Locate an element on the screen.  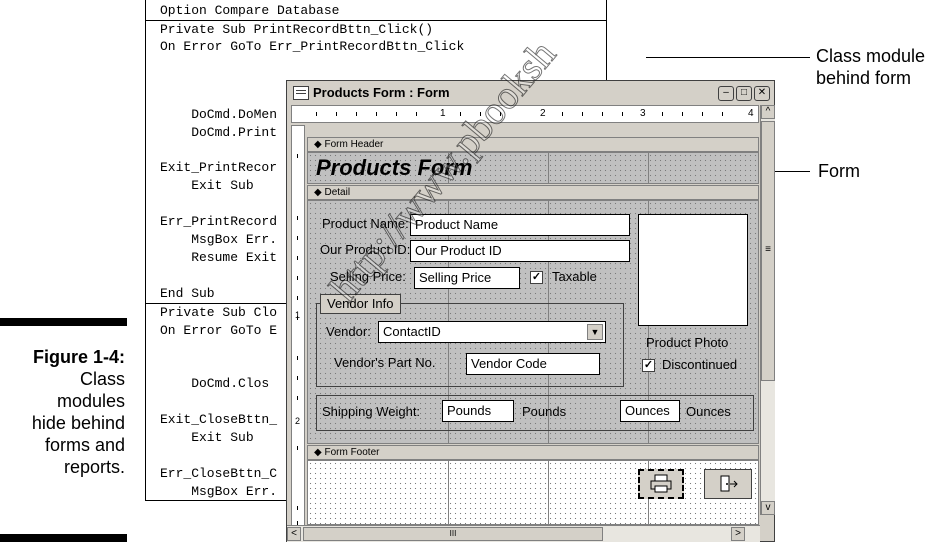
form-window-title: Products Form : Form is located at coordinates (381, 92).